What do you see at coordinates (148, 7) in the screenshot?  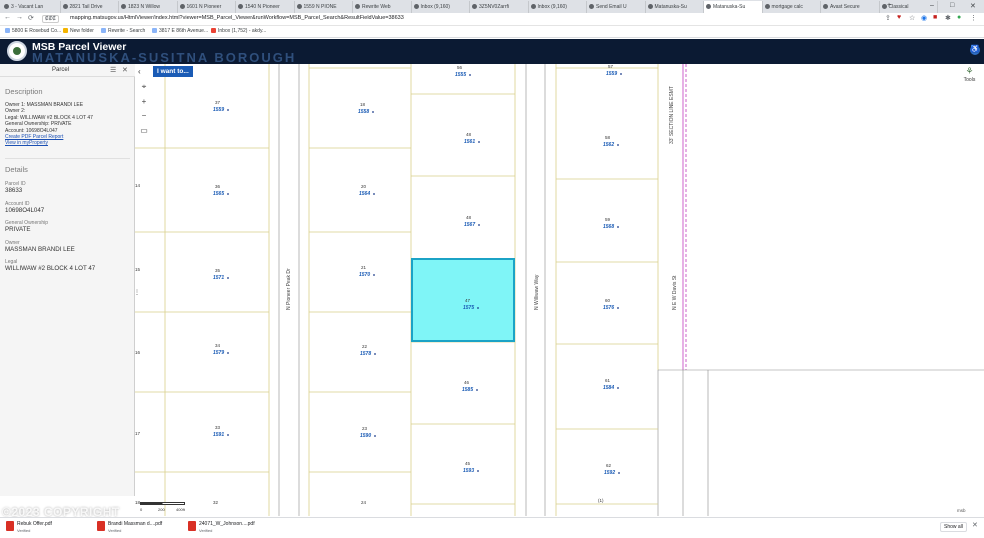 I see `browser-tab: 1823 N Willow` at bounding box center [148, 7].